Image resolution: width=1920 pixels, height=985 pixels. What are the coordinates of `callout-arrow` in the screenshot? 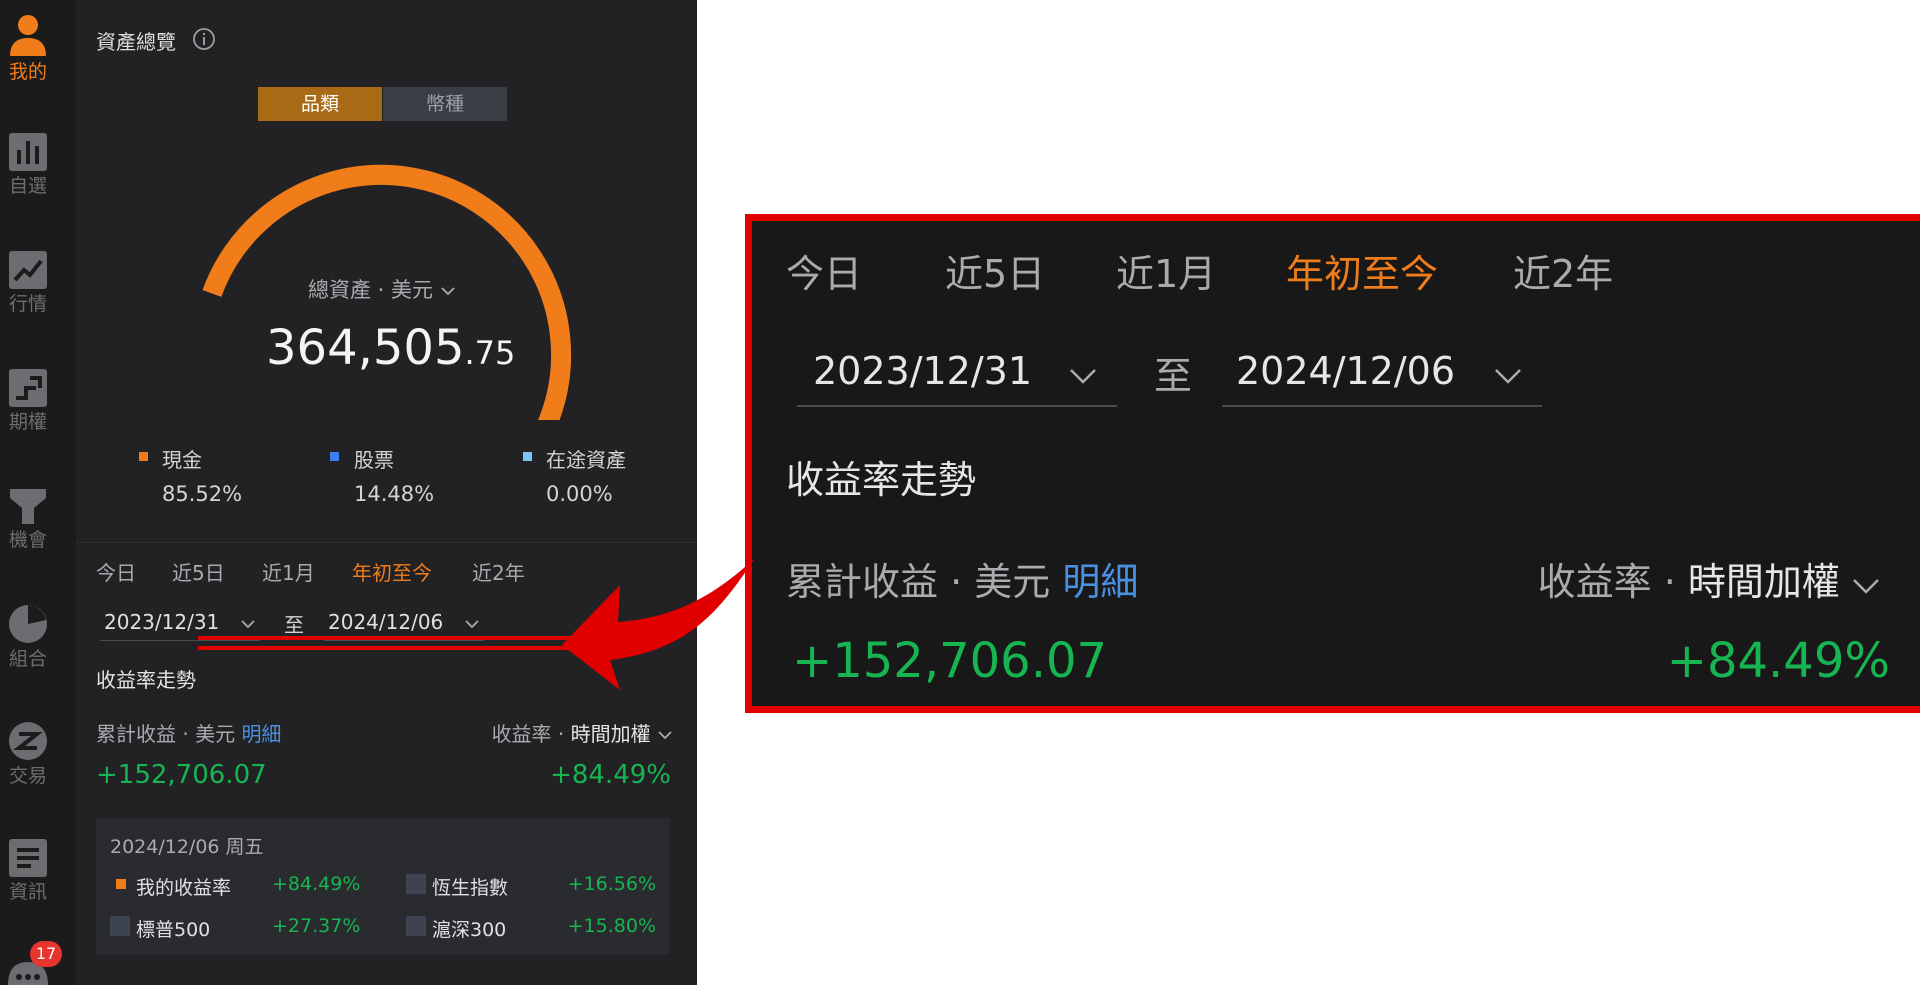 It's located at (658, 624).